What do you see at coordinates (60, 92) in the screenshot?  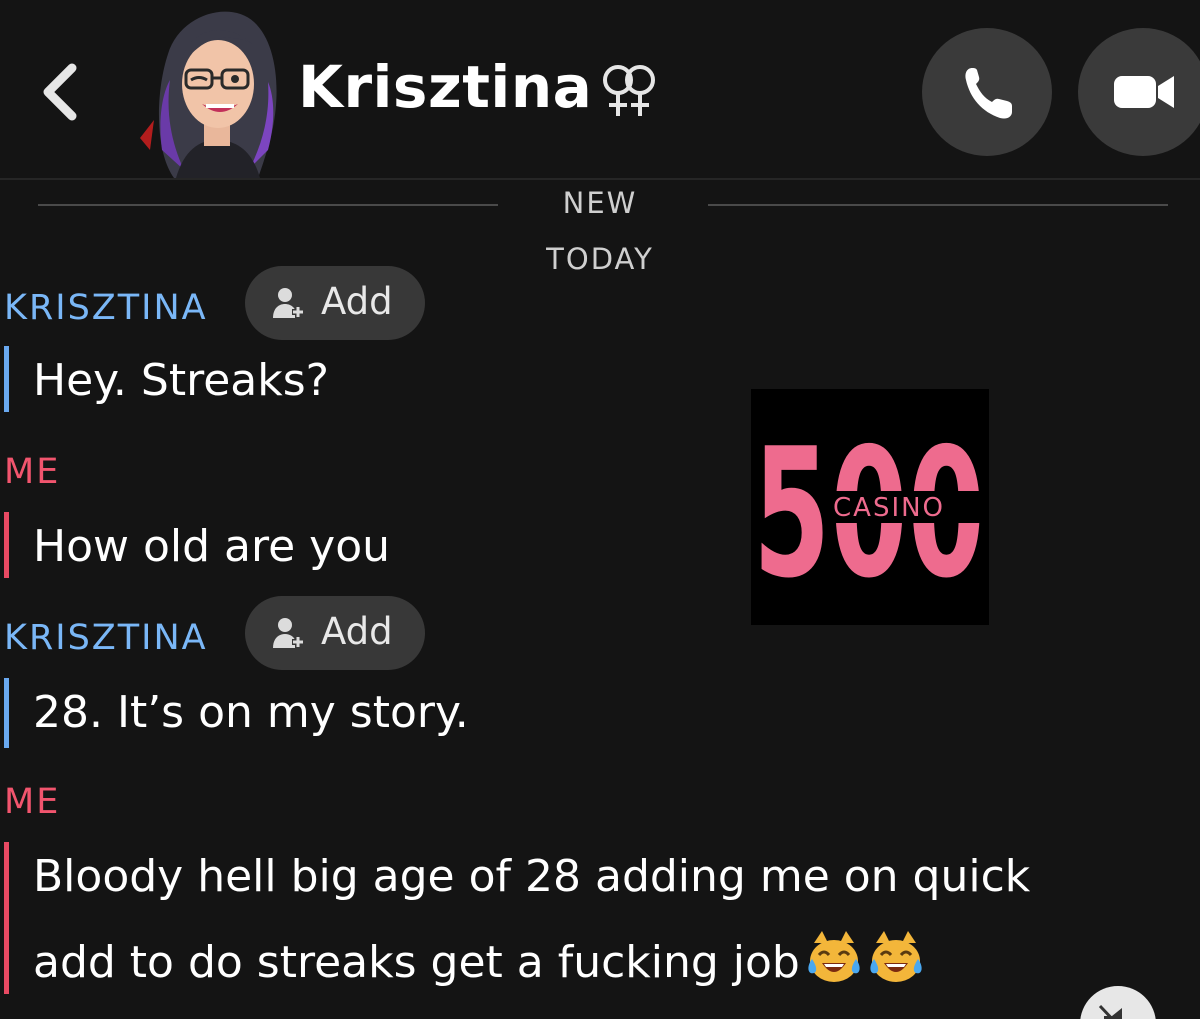 I see `chevron-left-icon` at bounding box center [60, 92].